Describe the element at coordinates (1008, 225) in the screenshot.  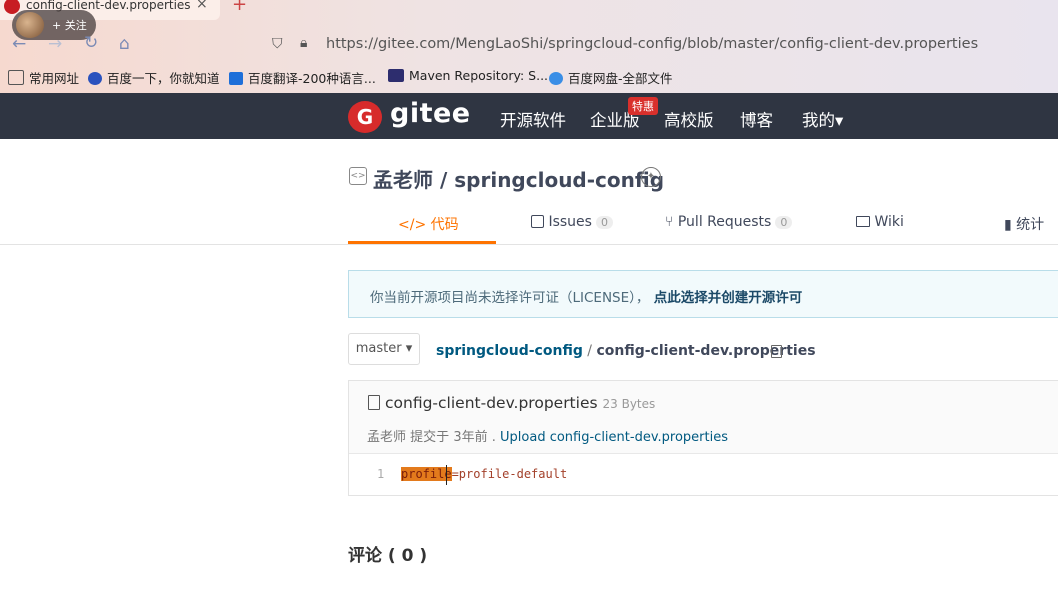
I see `bar-chart-icon: ▮` at that location.